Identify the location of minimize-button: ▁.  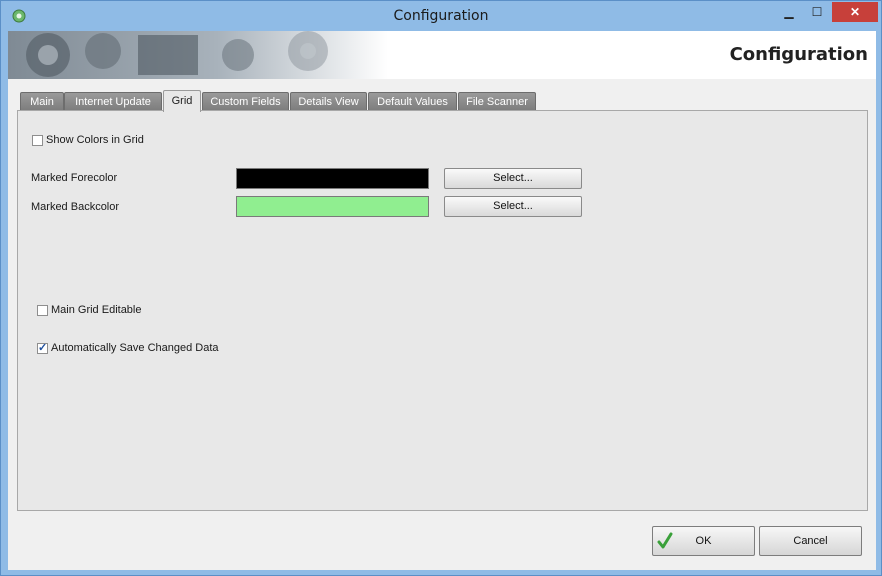
(789, 12).